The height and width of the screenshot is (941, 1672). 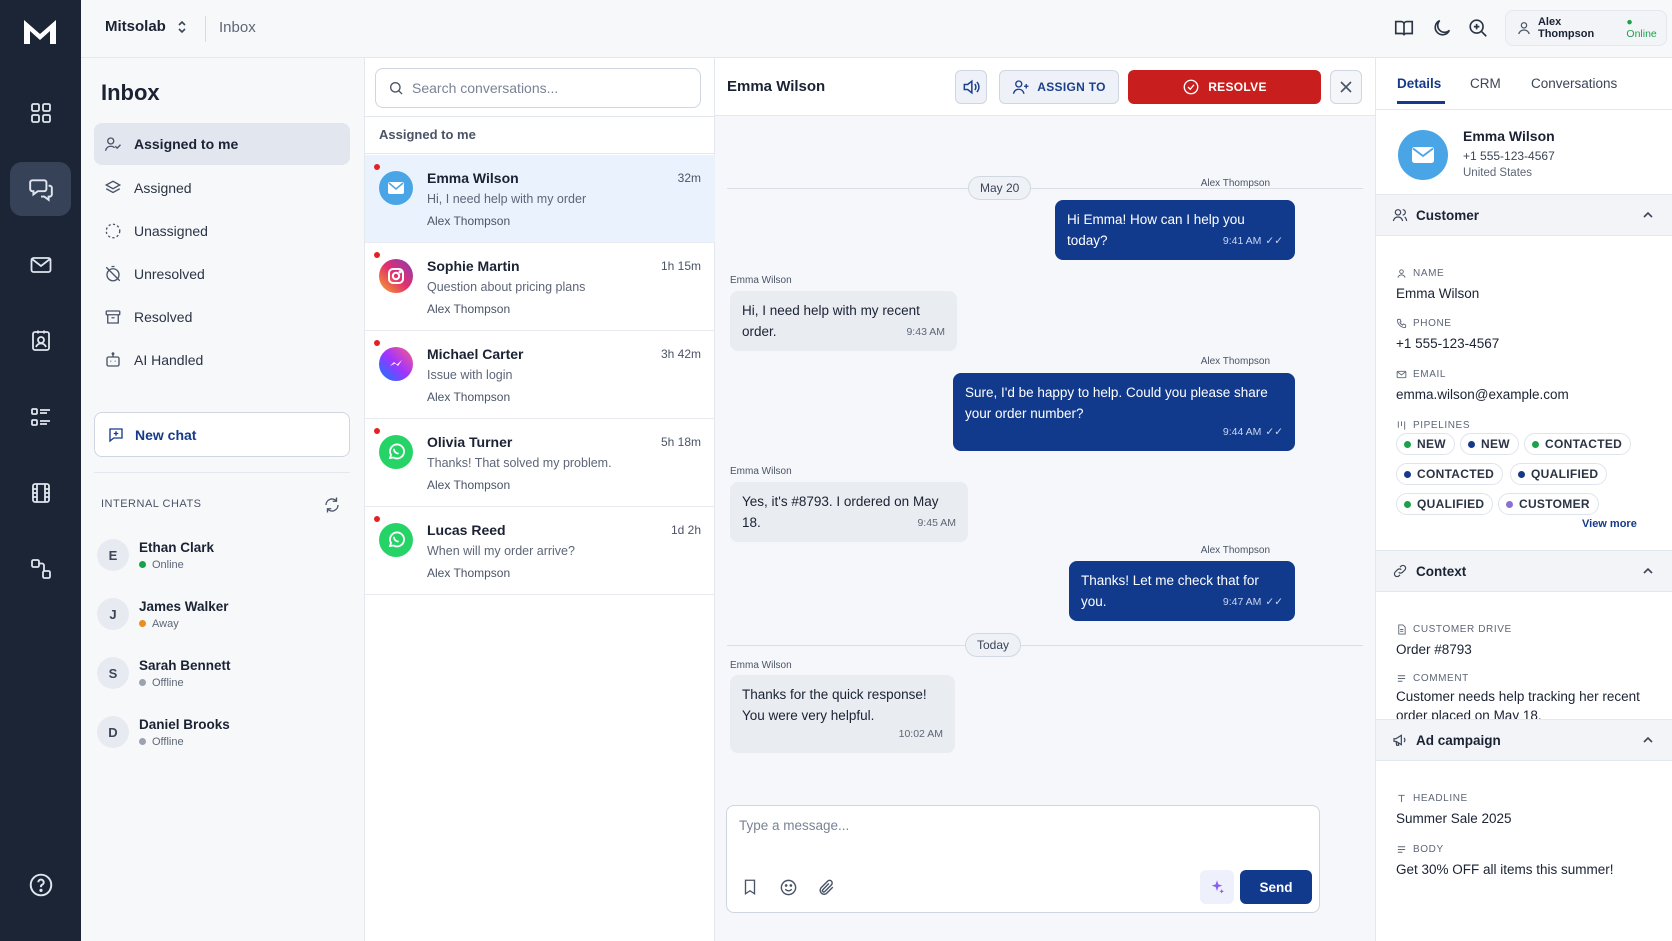 What do you see at coordinates (680, 442) in the screenshot?
I see `conversation-time: 5h 18m` at bounding box center [680, 442].